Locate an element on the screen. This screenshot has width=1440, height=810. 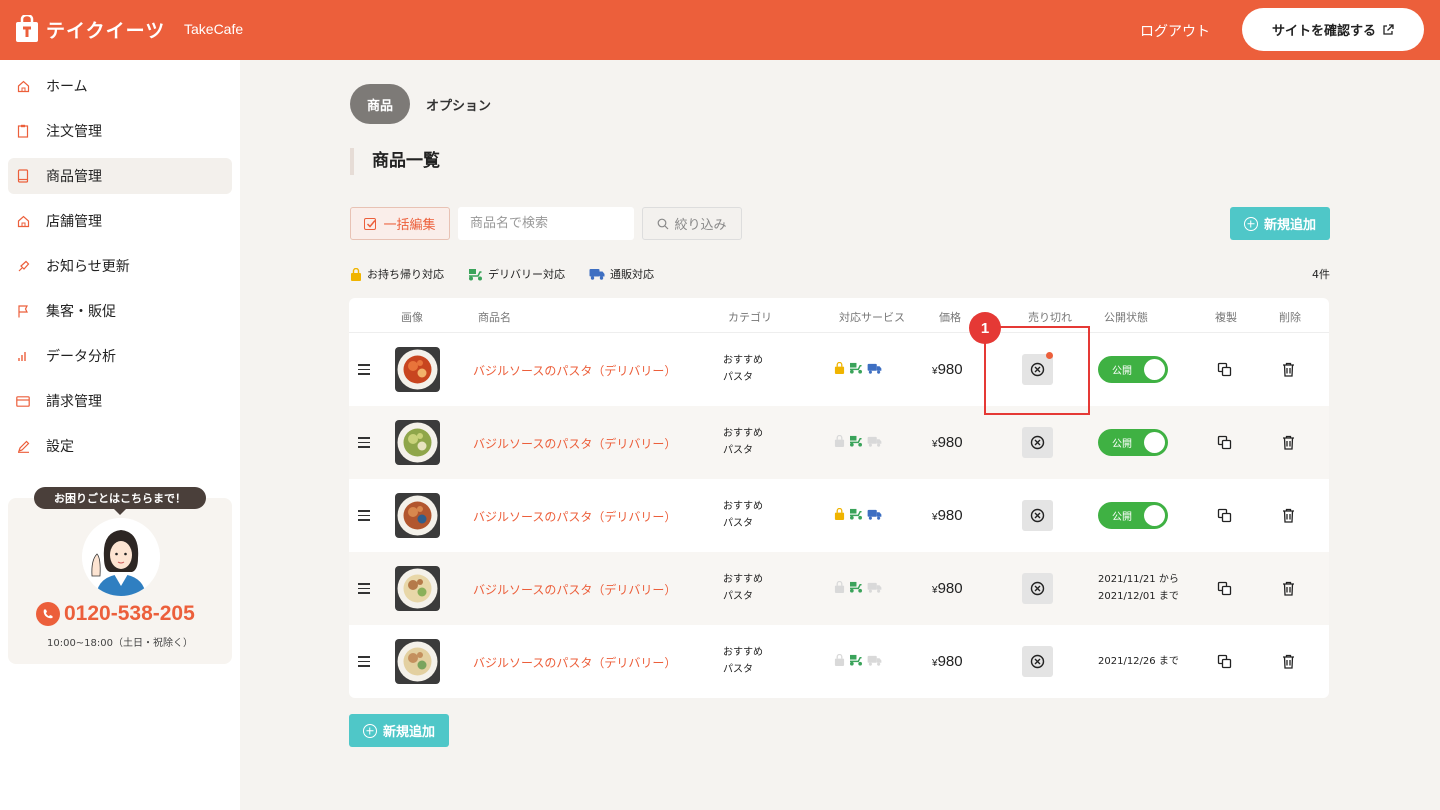
search-input is located at coordinates (546, 223).